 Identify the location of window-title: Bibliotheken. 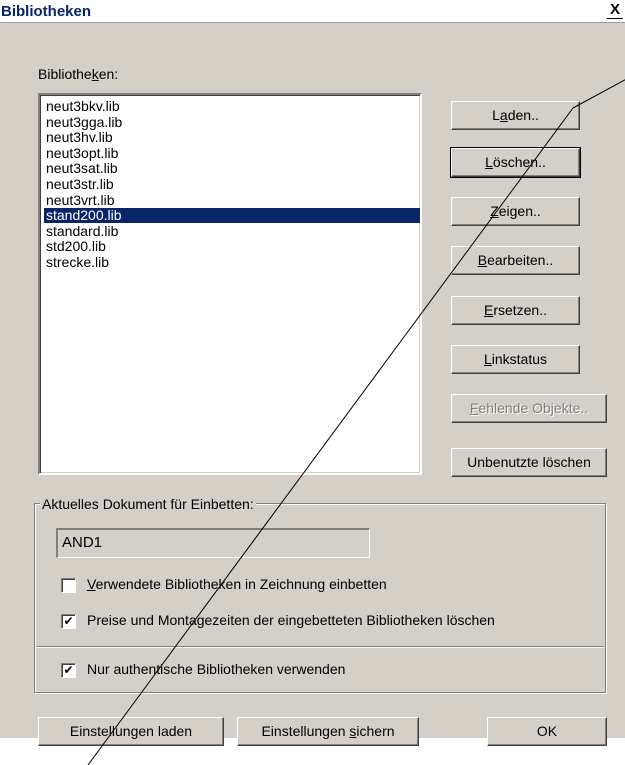
(46, 11).